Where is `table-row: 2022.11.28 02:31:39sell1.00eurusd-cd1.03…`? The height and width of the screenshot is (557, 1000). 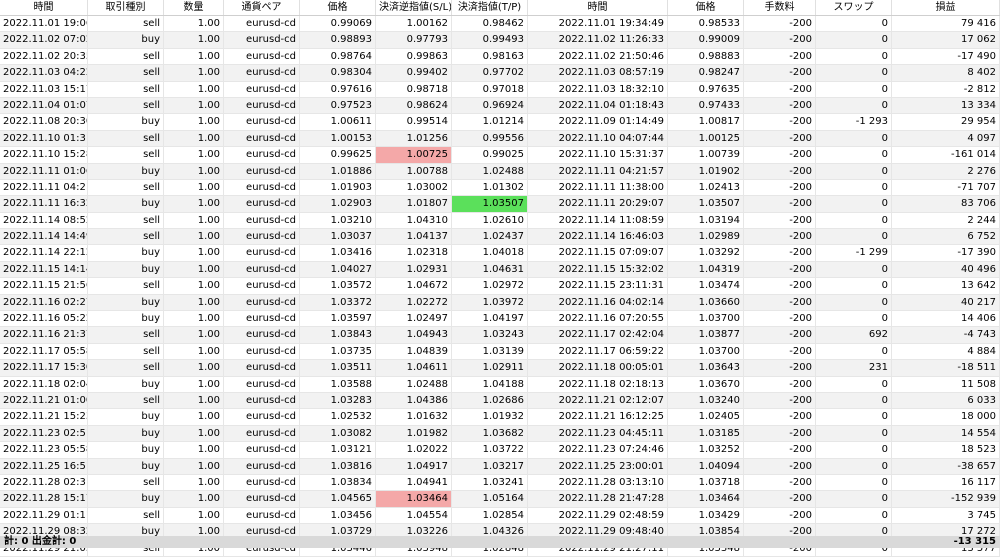 table-row: 2022.11.28 02:31:39sell1.00eurusd-cd1.03… is located at coordinates (500, 483).